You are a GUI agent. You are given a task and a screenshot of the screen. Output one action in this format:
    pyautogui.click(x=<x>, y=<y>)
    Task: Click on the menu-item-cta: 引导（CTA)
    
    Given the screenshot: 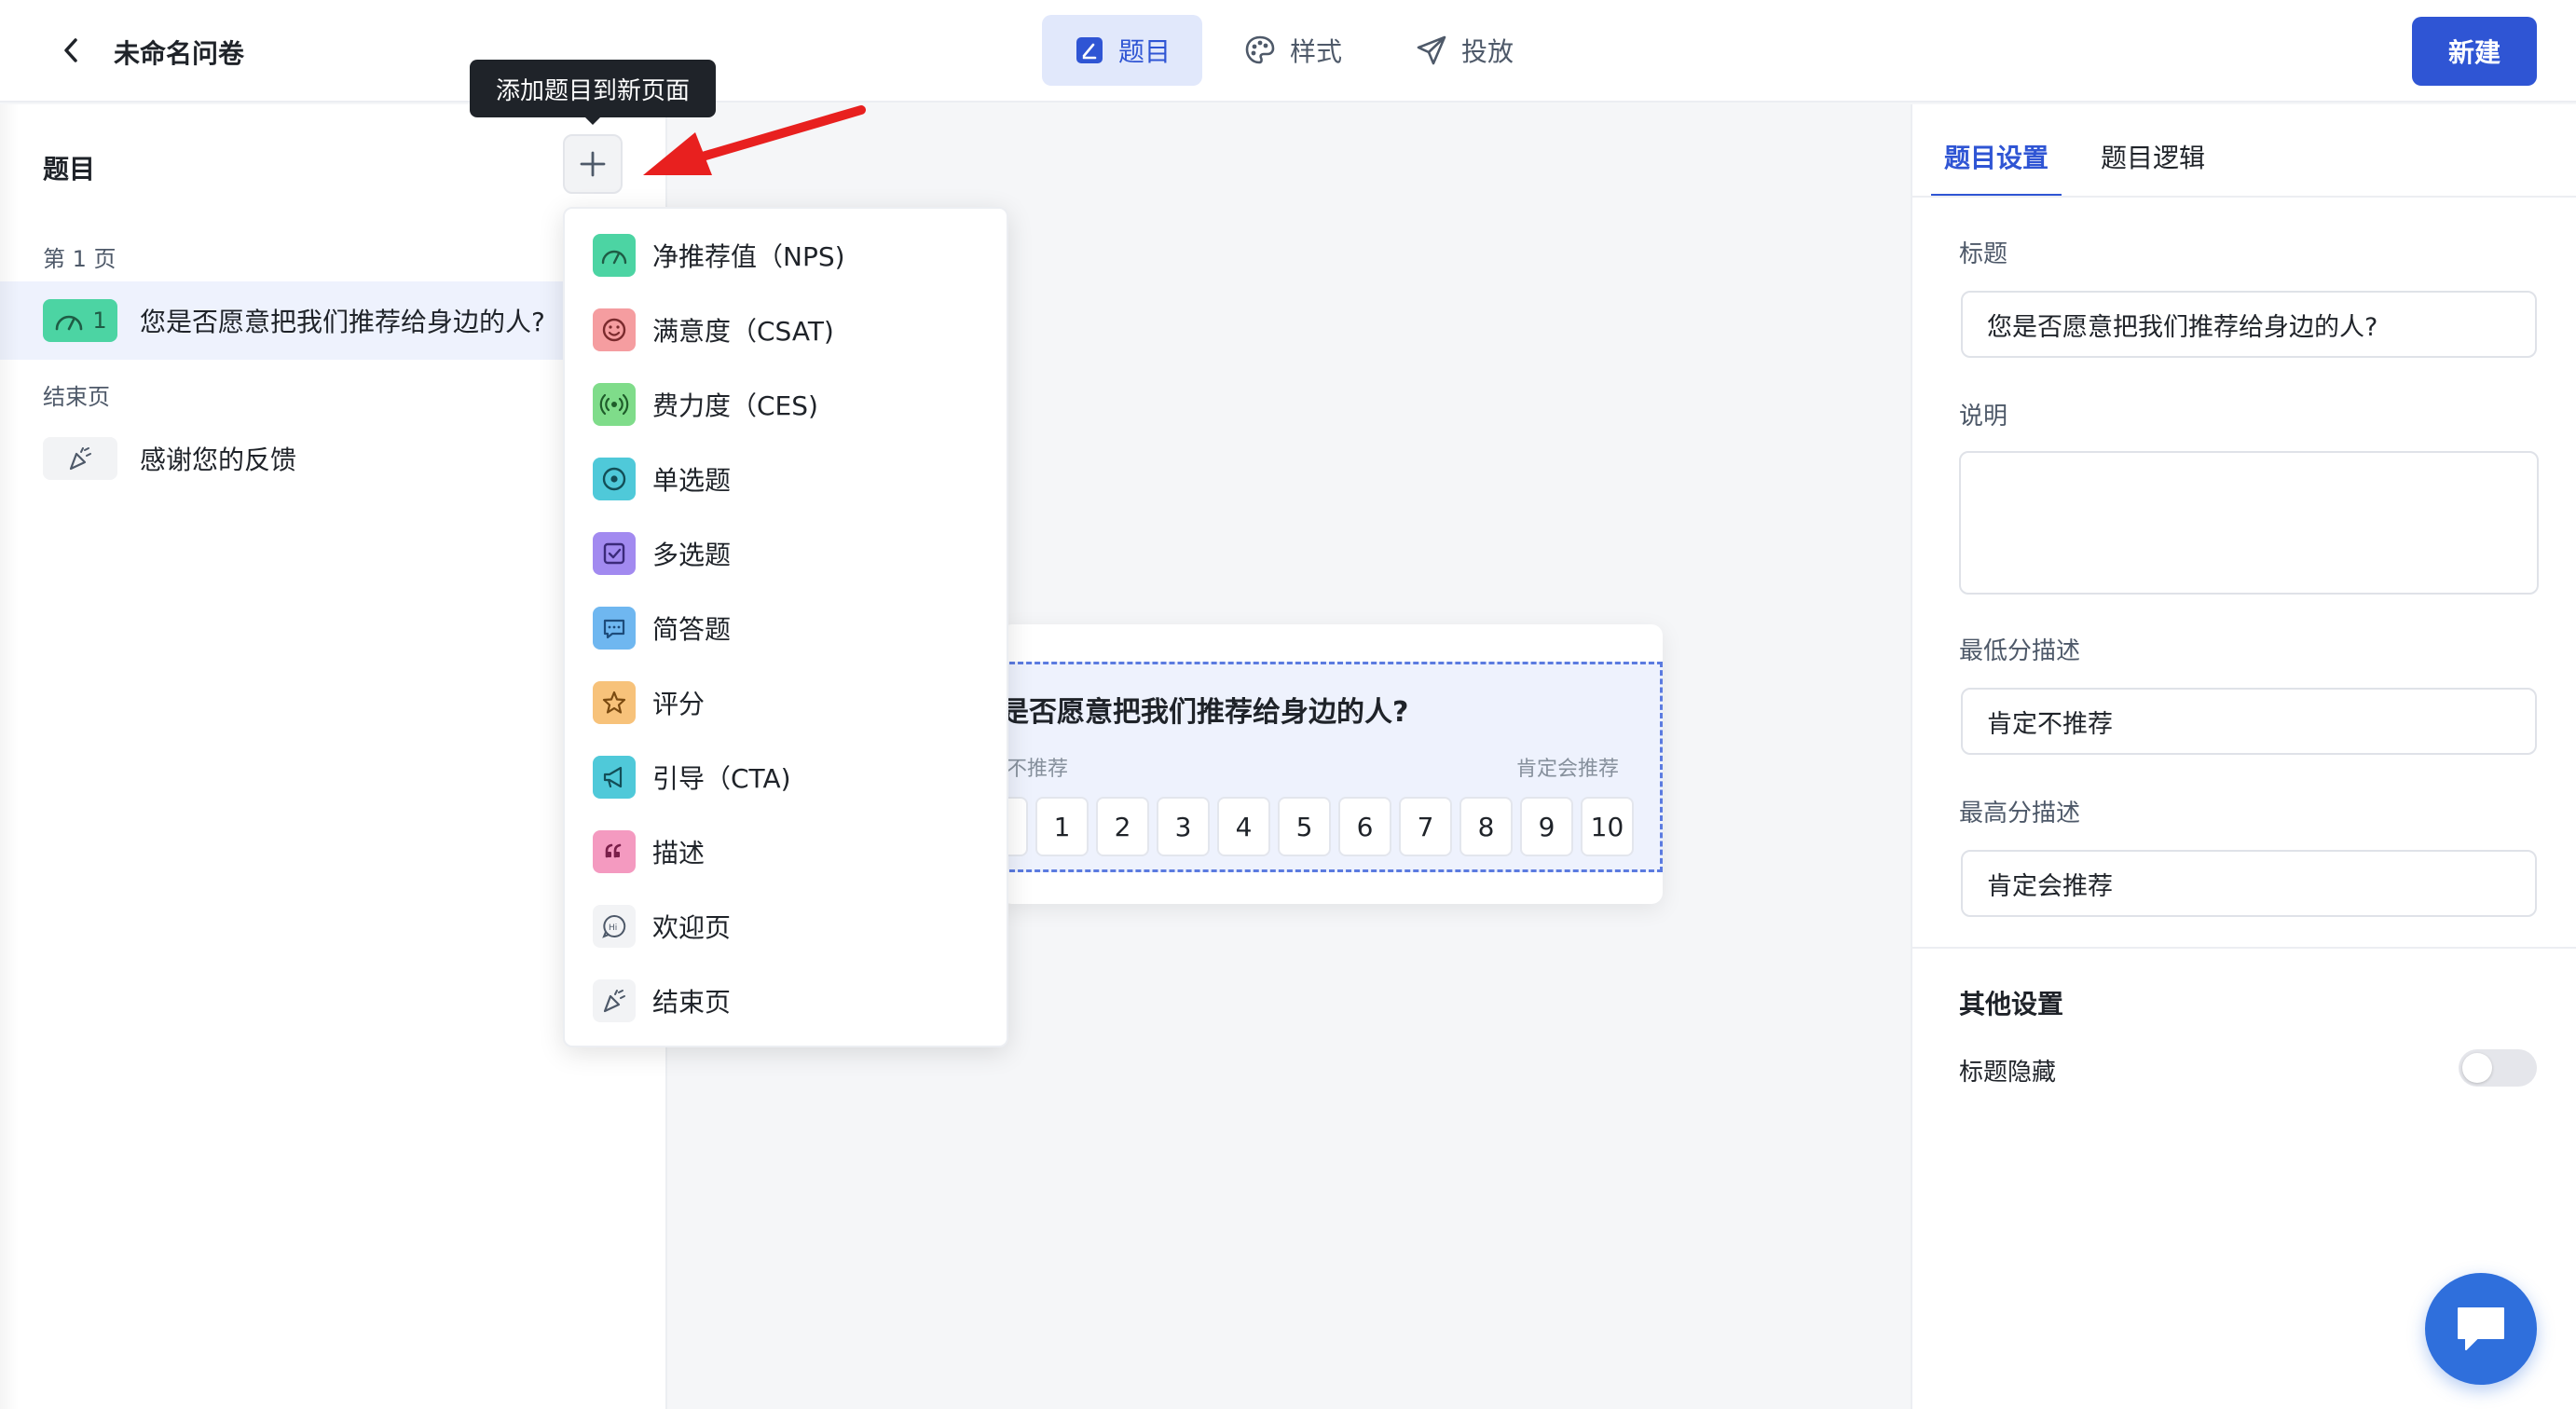 What is the action you would take?
    pyautogui.click(x=786, y=777)
    